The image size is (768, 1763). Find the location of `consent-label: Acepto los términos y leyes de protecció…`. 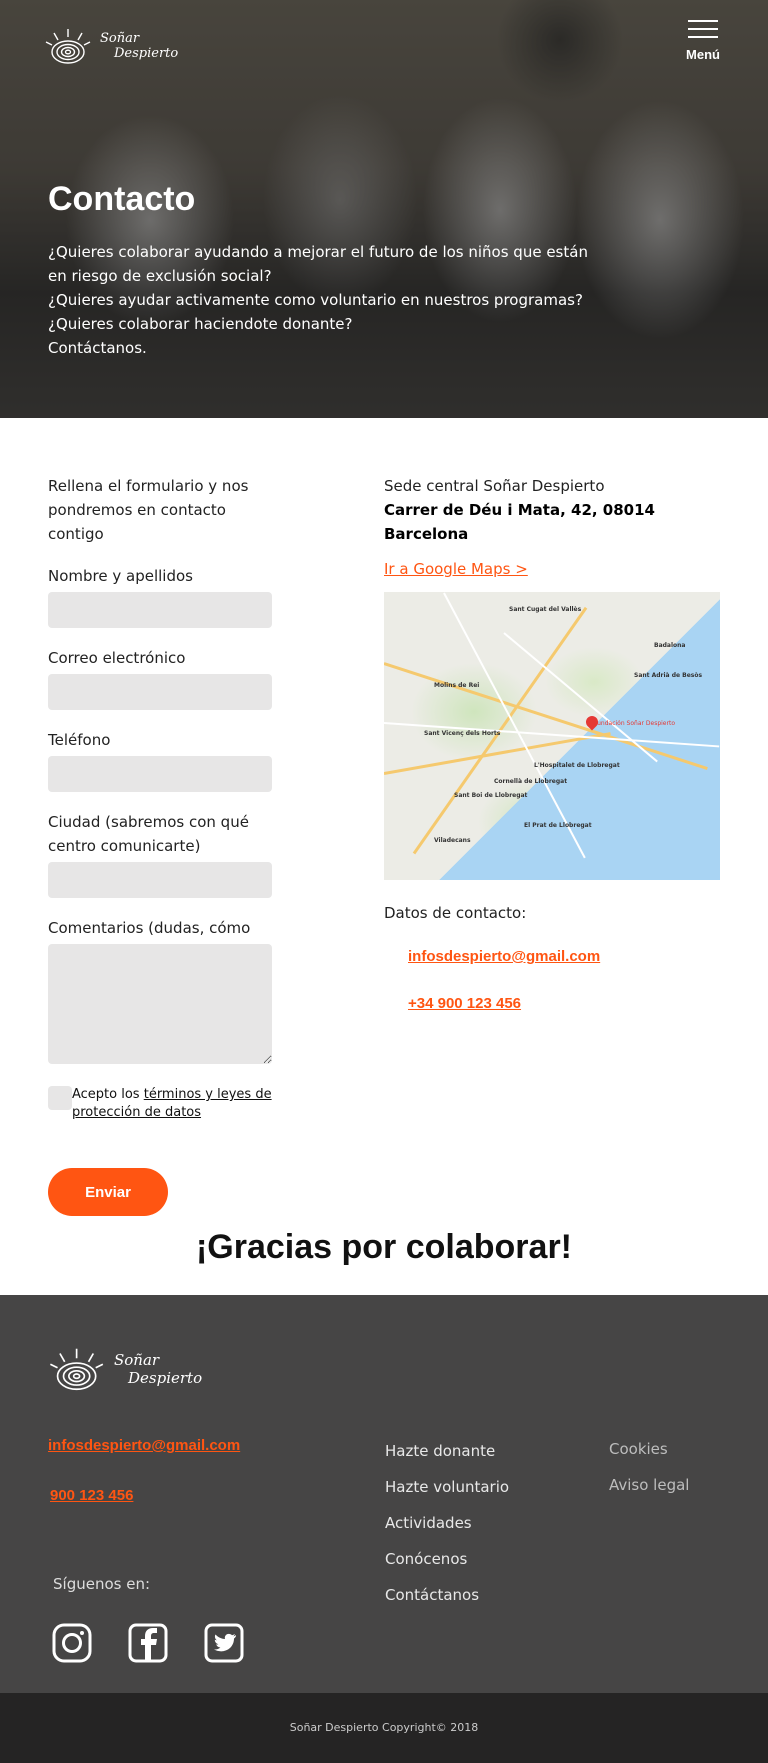

consent-label: Acepto los términos y leyes de protecció… is located at coordinates (172, 1104).